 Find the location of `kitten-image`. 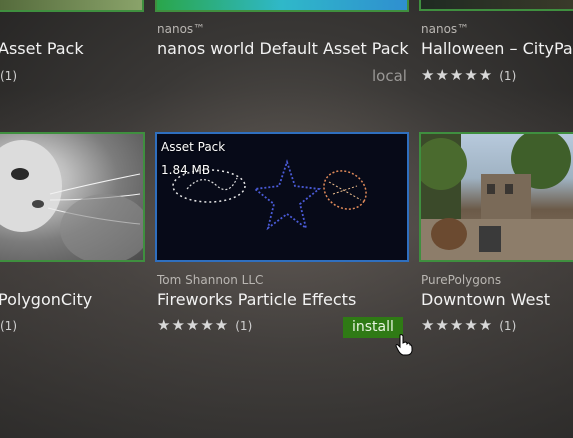

kitten-image is located at coordinates (71, 200).